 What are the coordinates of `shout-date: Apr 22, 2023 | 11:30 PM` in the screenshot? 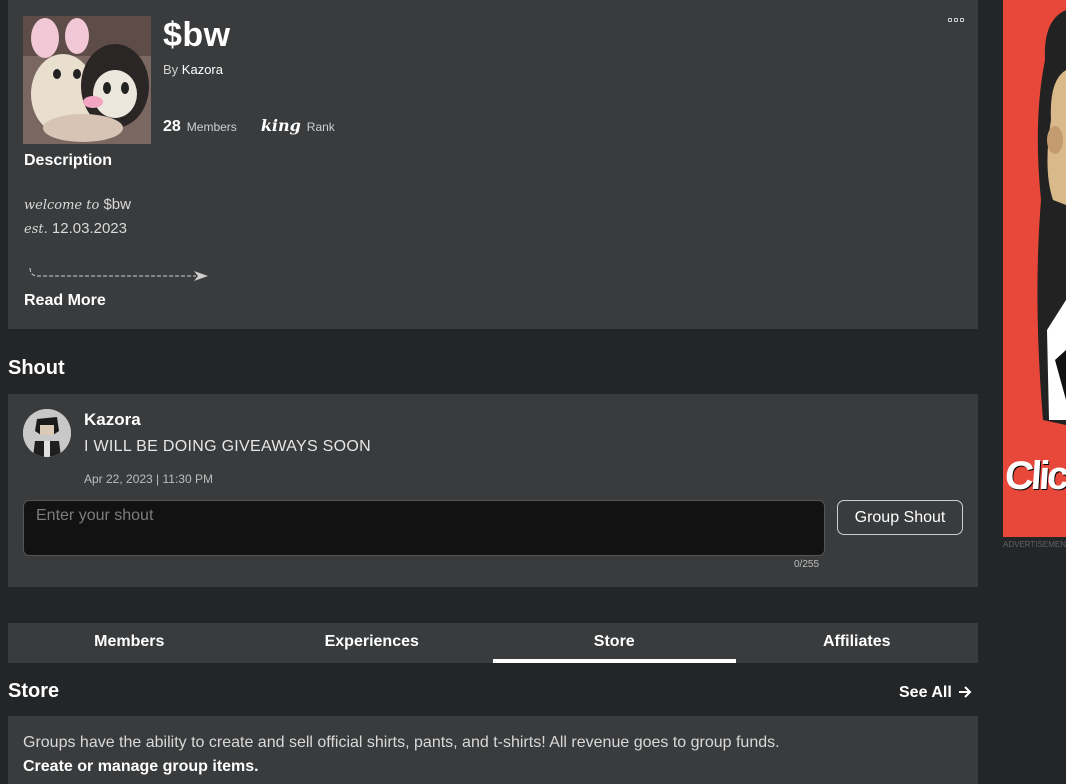 It's located at (148, 479).